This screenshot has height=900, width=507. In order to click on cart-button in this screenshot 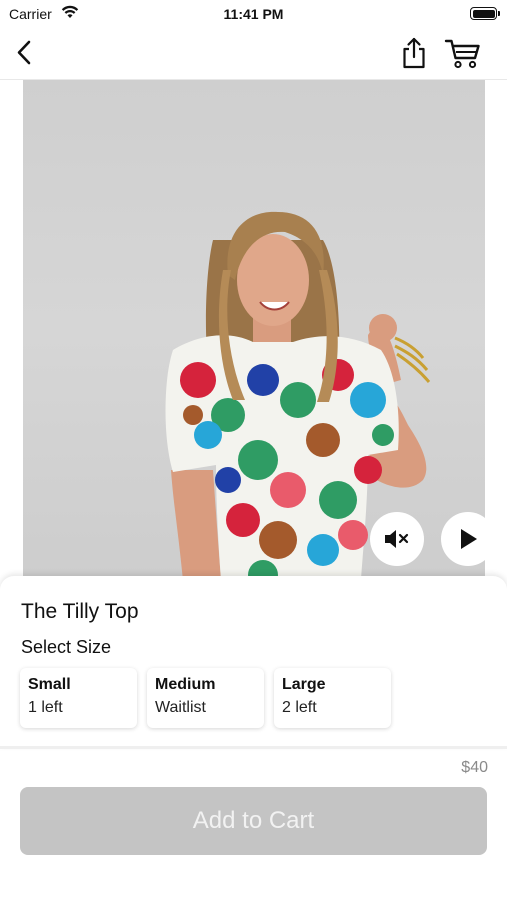, I will do `click(463, 53)`.